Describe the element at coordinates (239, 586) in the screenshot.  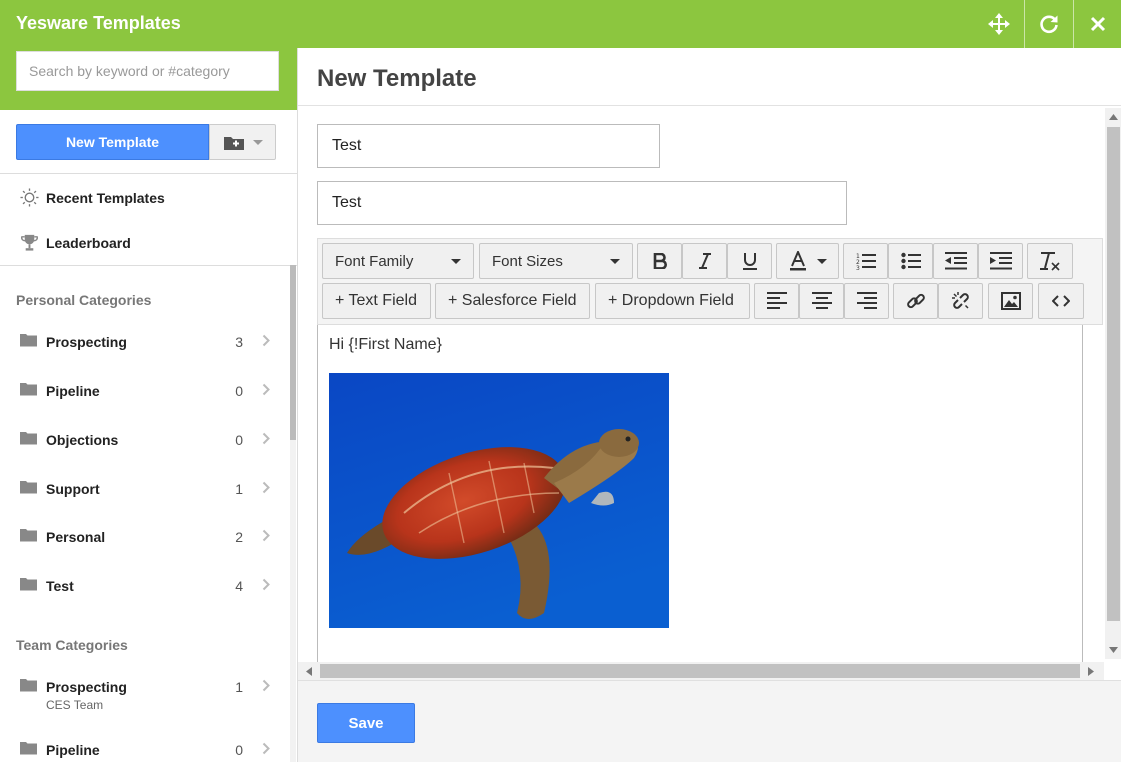
I see `category-count: 4` at that location.